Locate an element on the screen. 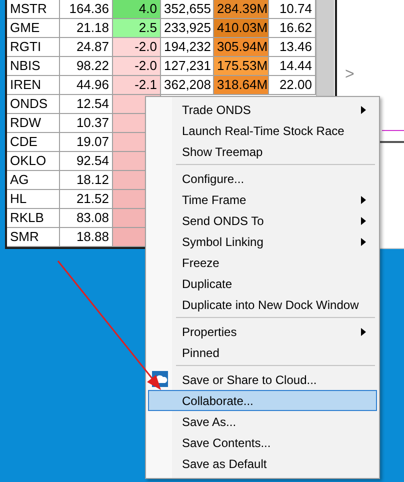 Image resolution: width=404 pixels, height=482 pixels. menu-item: Send ONDS To is located at coordinates (262, 220).